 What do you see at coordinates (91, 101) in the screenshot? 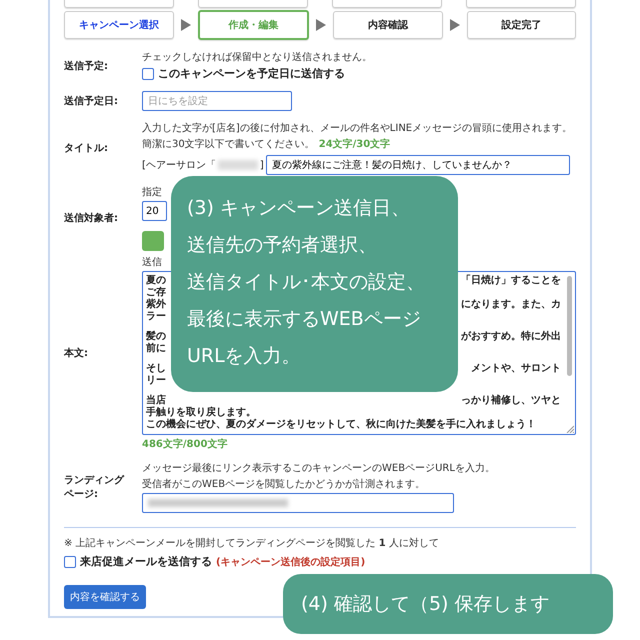
I see `field-label: 送信予定日:` at bounding box center [91, 101].